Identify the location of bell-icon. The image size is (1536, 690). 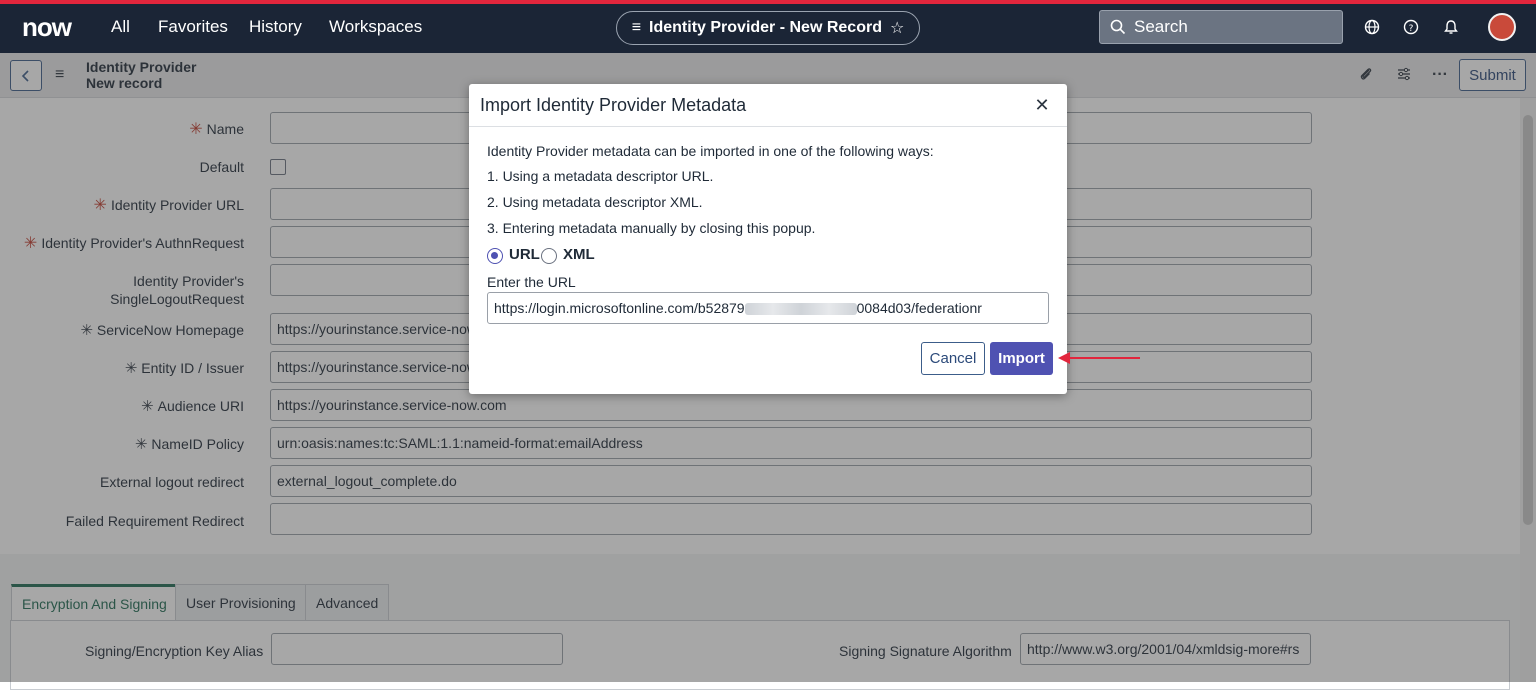
(1451, 27).